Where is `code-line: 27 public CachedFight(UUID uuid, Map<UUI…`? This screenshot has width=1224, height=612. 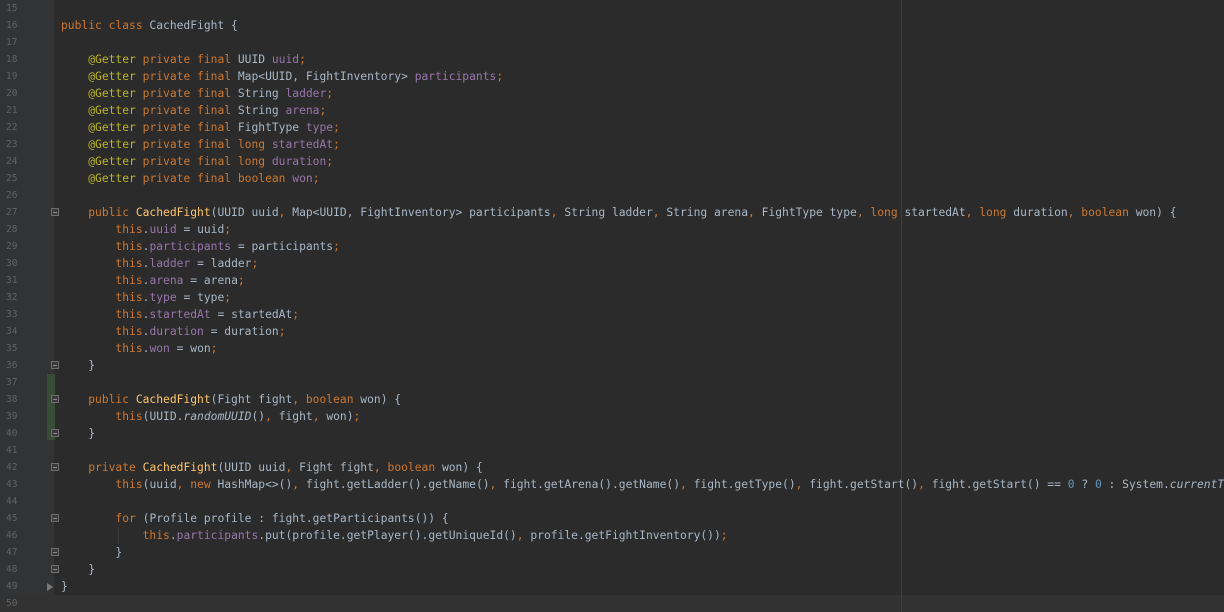 code-line: 27 public CachedFight(UUID uuid, Map<UUI… is located at coordinates (612, 212).